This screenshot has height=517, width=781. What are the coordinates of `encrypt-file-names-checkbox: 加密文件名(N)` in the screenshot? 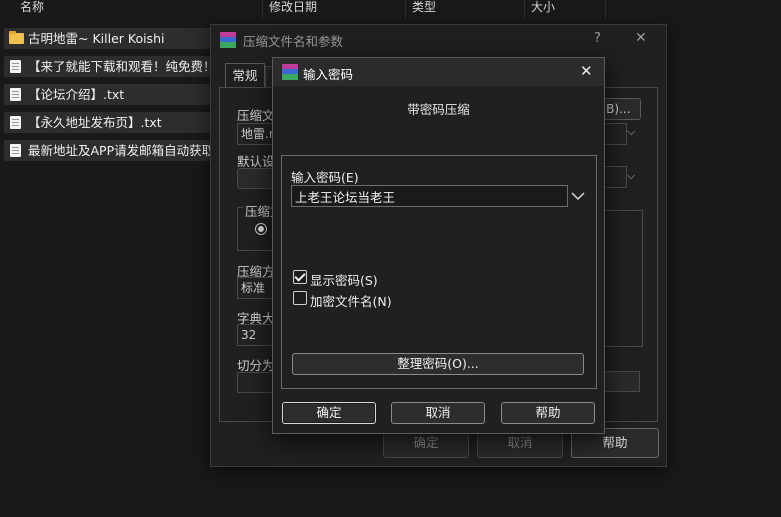 It's located at (371, 299).